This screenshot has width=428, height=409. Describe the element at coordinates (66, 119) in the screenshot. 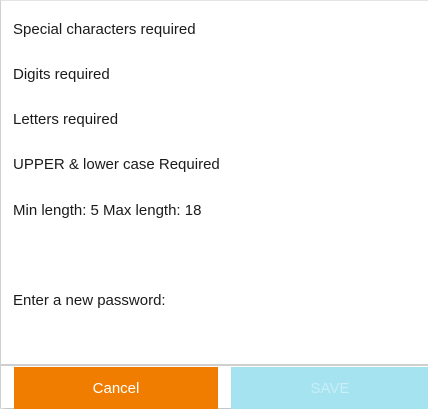

I see `requirement-letters: Letters required` at that location.